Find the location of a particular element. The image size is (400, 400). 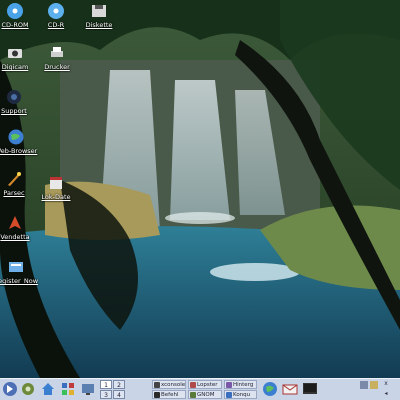

desktop-icon-lok-date: Lok-Date is located at coordinates (56, 187).